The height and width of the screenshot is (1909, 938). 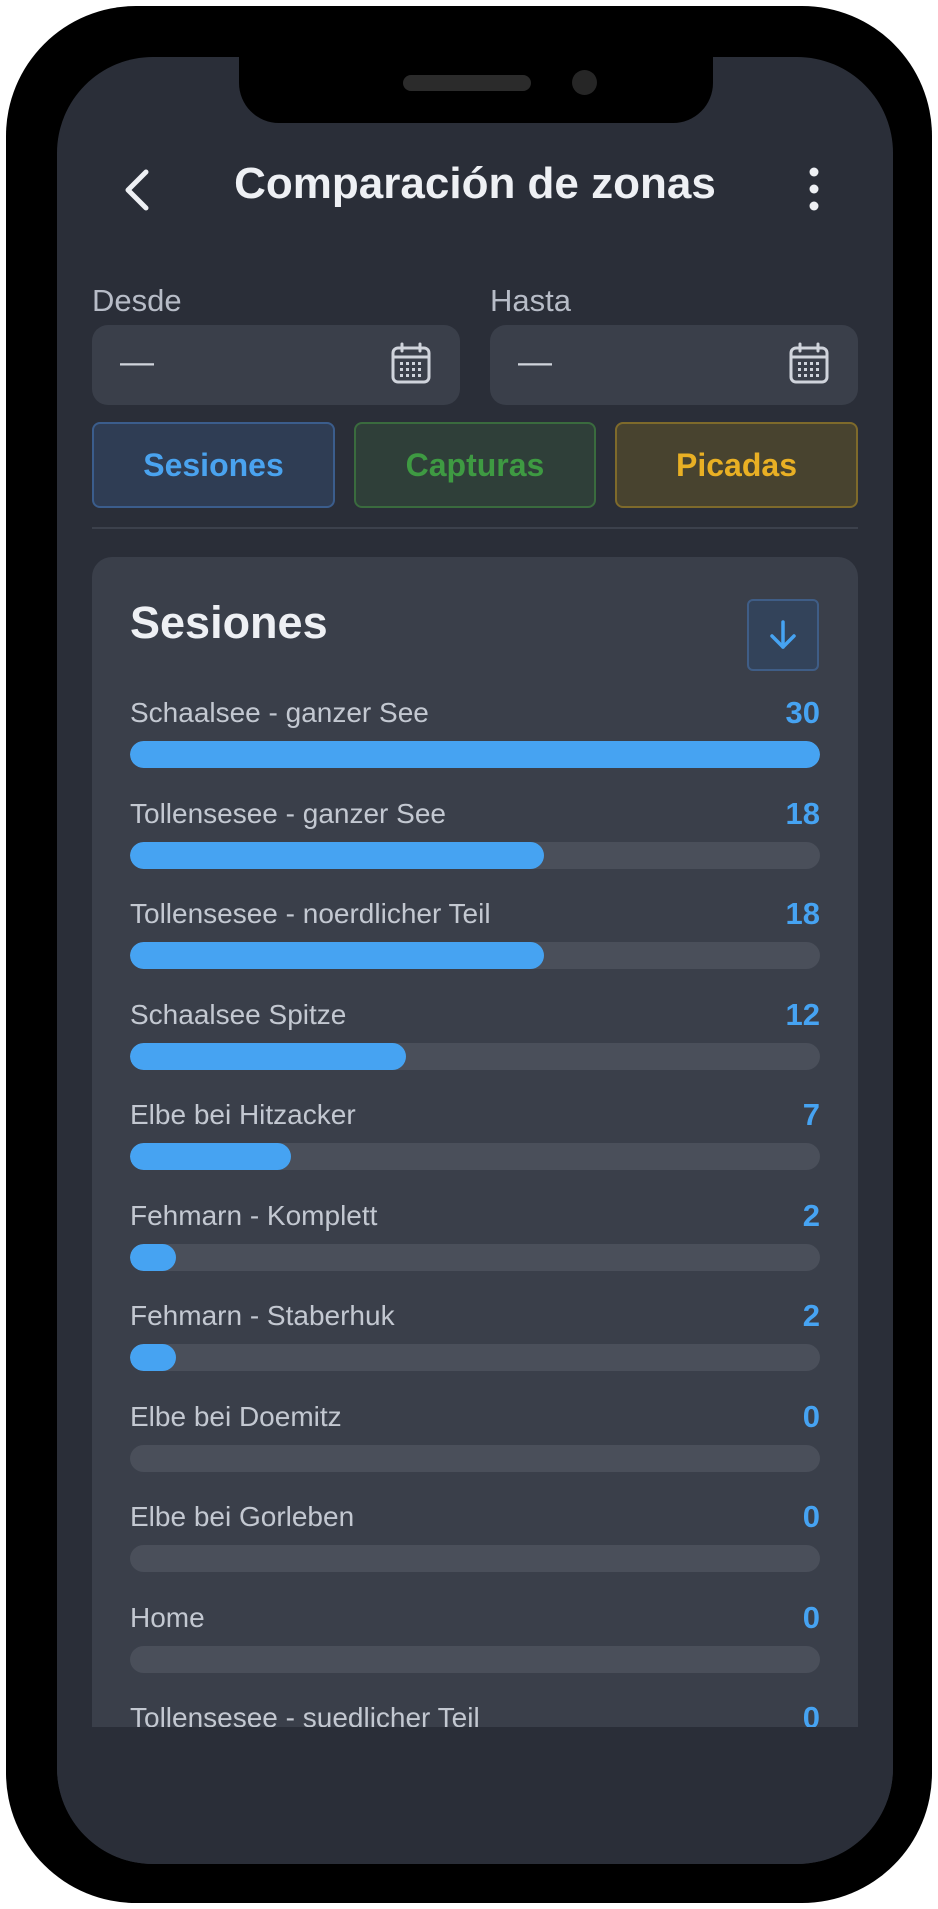 What do you see at coordinates (584, 82) in the screenshot?
I see `camera` at bounding box center [584, 82].